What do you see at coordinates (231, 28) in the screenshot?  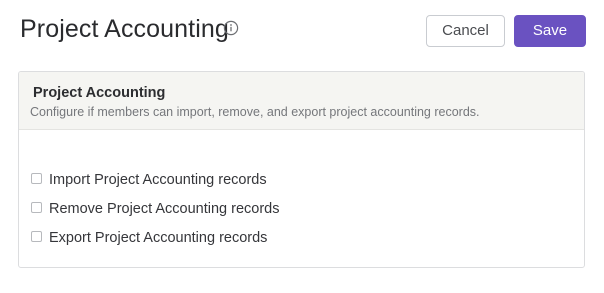 I see `info-icon` at bounding box center [231, 28].